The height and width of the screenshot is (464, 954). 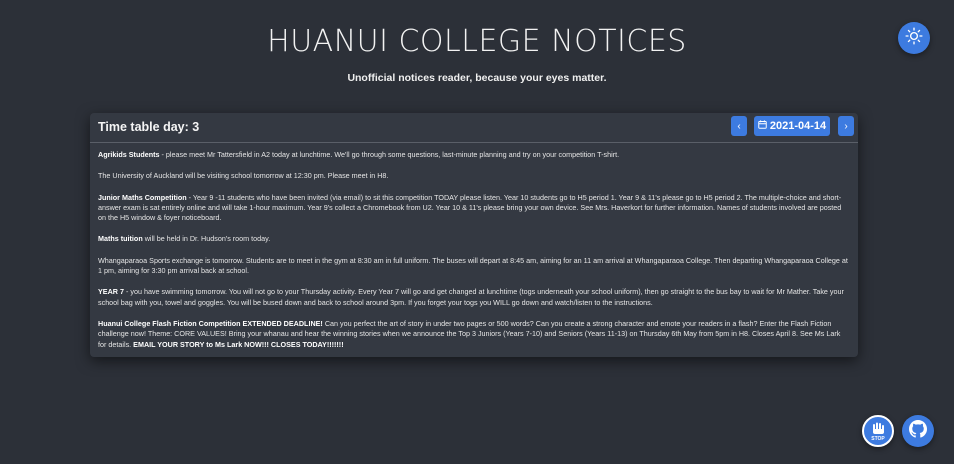 What do you see at coordinates (477, 41) in the screenshot?
I see `page-title: HUANUI COLLEGE NOTICES` at bounding box center [477, 41].